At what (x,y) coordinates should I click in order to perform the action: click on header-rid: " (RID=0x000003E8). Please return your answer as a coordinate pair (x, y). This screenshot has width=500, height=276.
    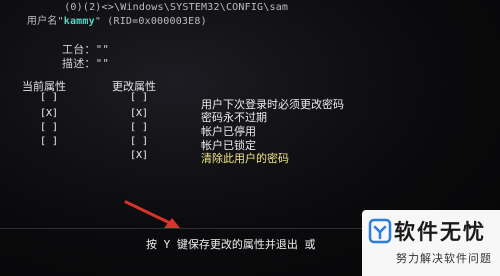
    Looking at the image, I should click on (150, 21).